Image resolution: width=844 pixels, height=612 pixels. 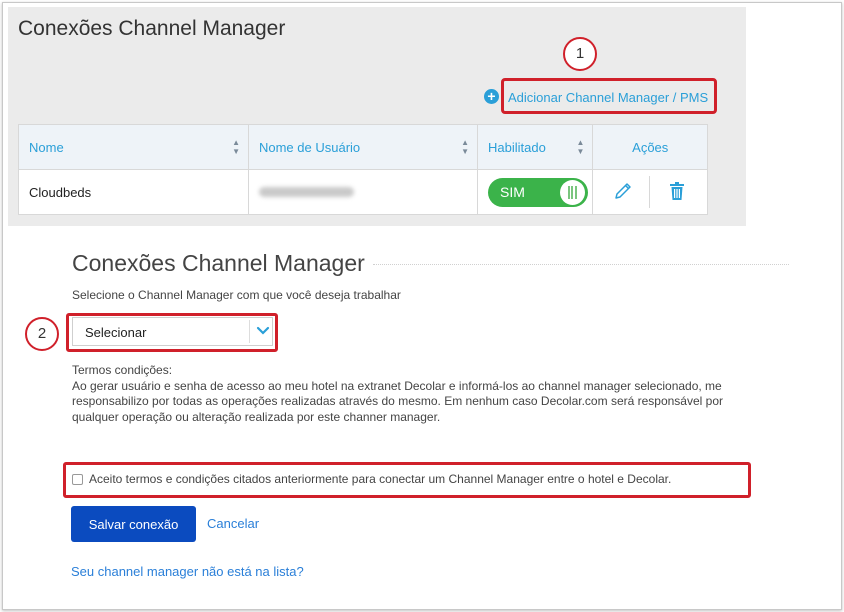 I want to click on select-value: Selecionar, so click(x=116, y=332).